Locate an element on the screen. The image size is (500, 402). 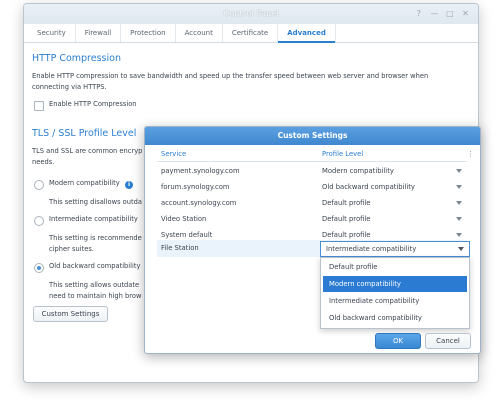
cancel-button: Cancel is located at coordinates (448, 341).